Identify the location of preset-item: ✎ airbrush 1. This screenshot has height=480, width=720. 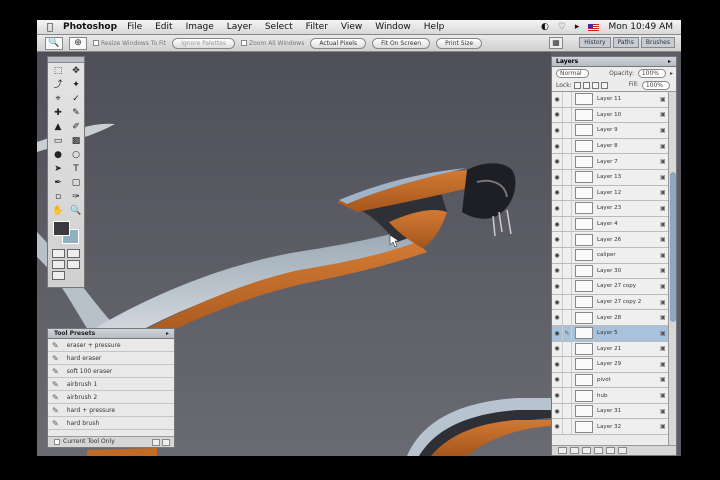
(111, 384).